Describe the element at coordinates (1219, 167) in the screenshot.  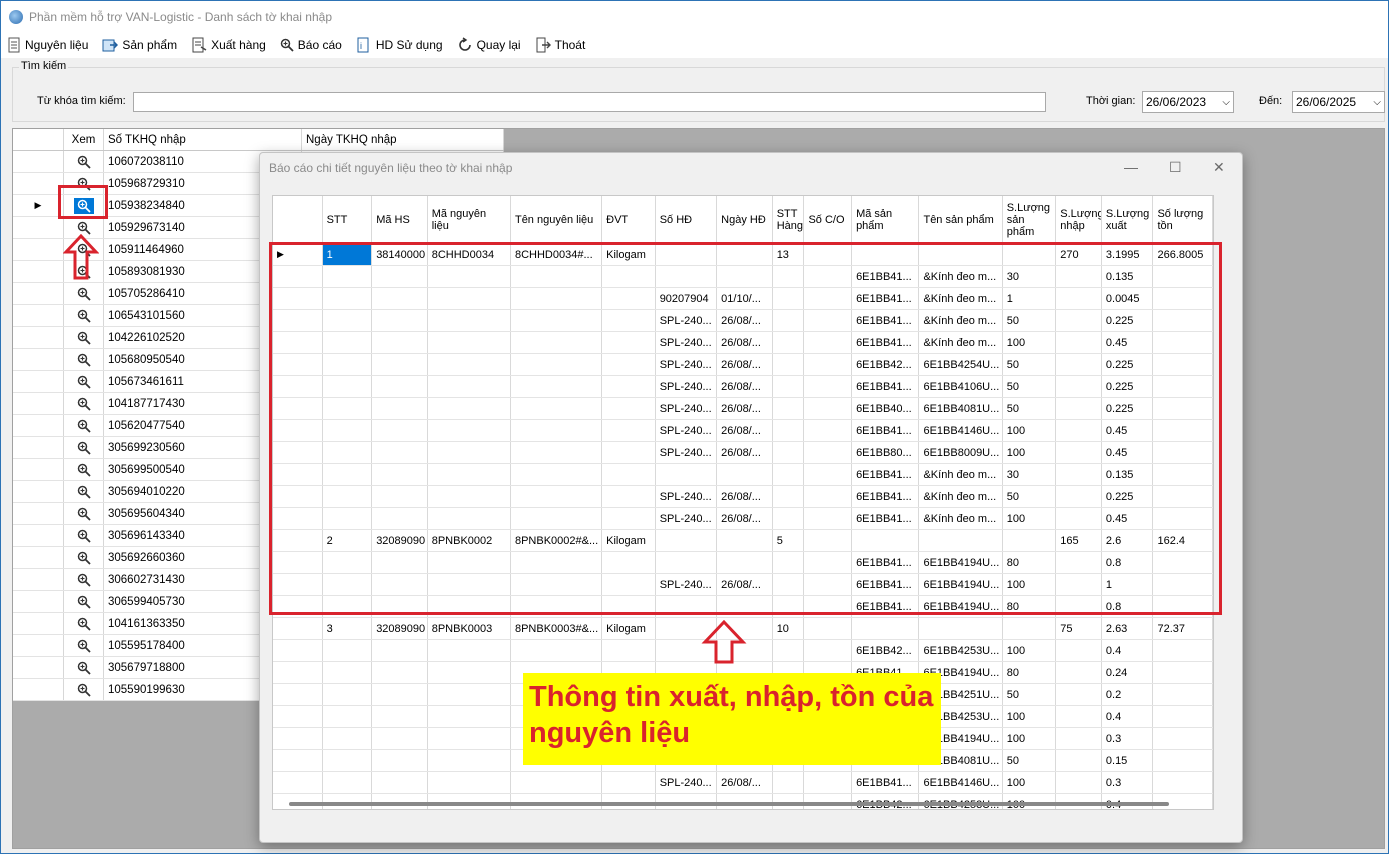
I see `close-icon: ✕` at that location.